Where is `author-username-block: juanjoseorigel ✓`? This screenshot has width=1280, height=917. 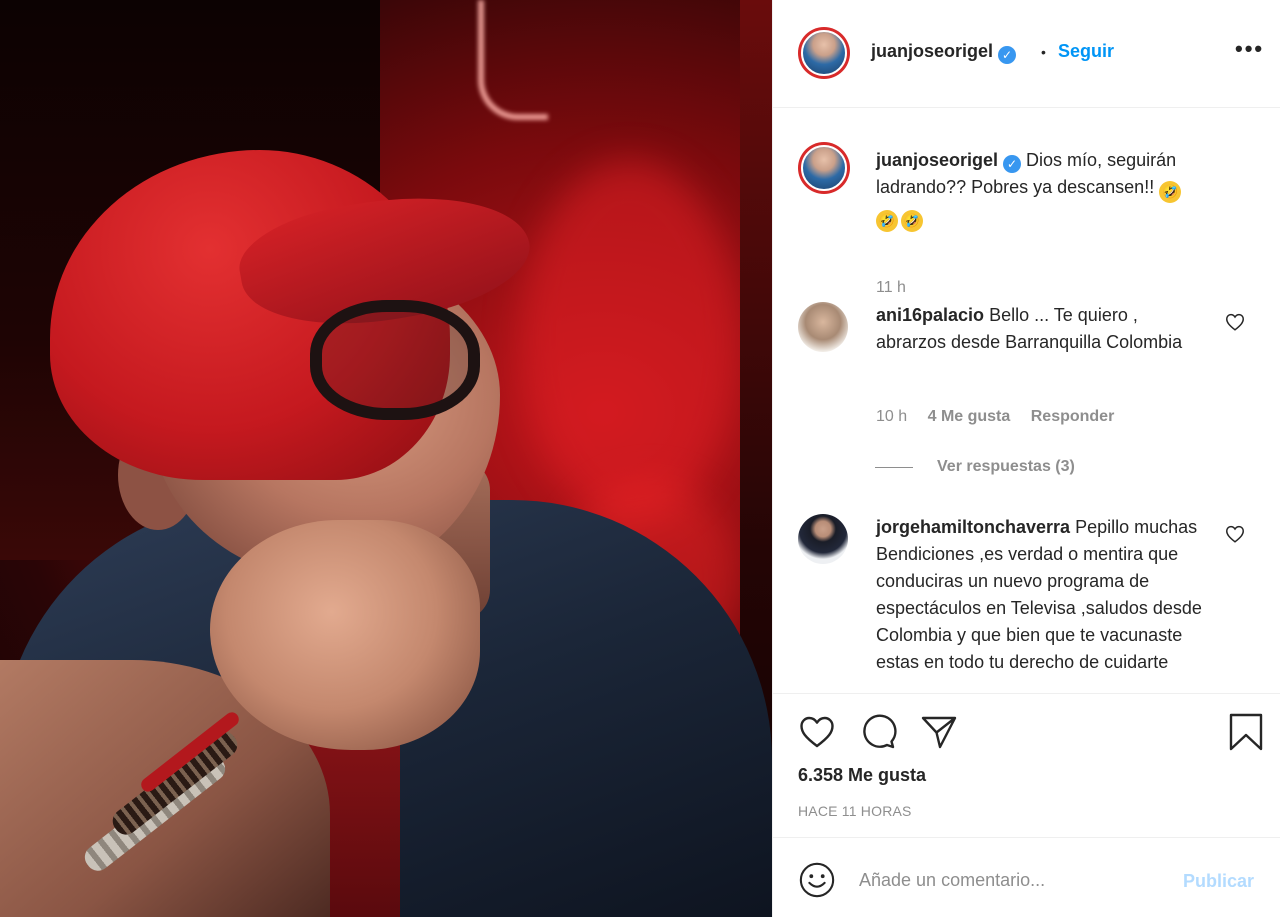
author-username-block: juanjoseorigel ✓ is located at coordinates (944, 52).